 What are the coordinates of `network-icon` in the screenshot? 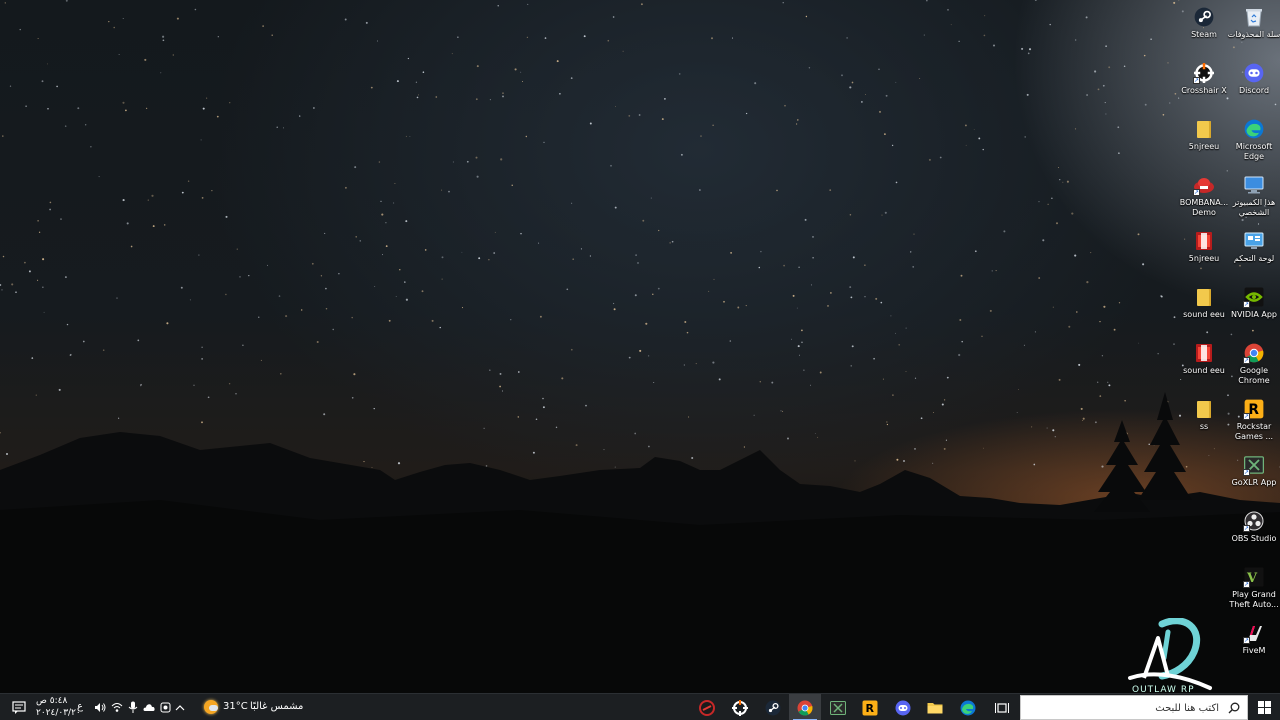 It's located at (117, 707).